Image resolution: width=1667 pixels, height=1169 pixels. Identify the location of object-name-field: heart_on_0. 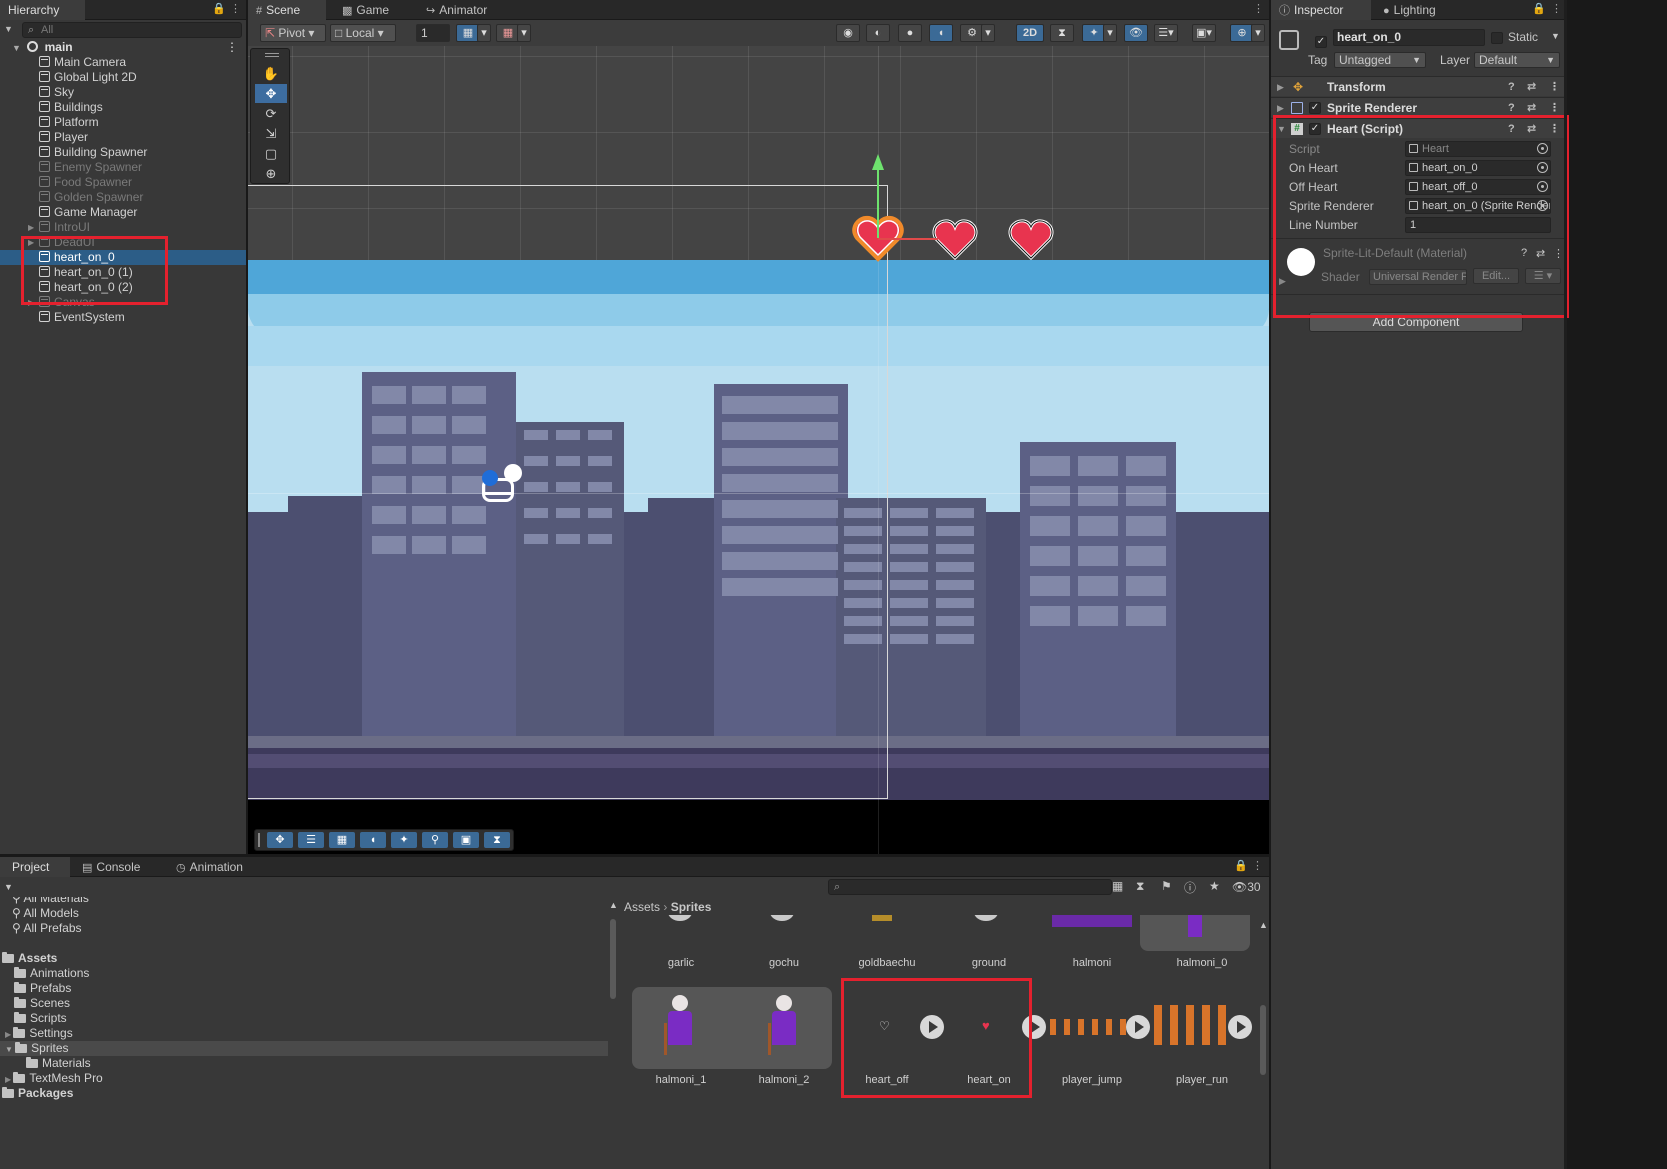
(1409, 37).